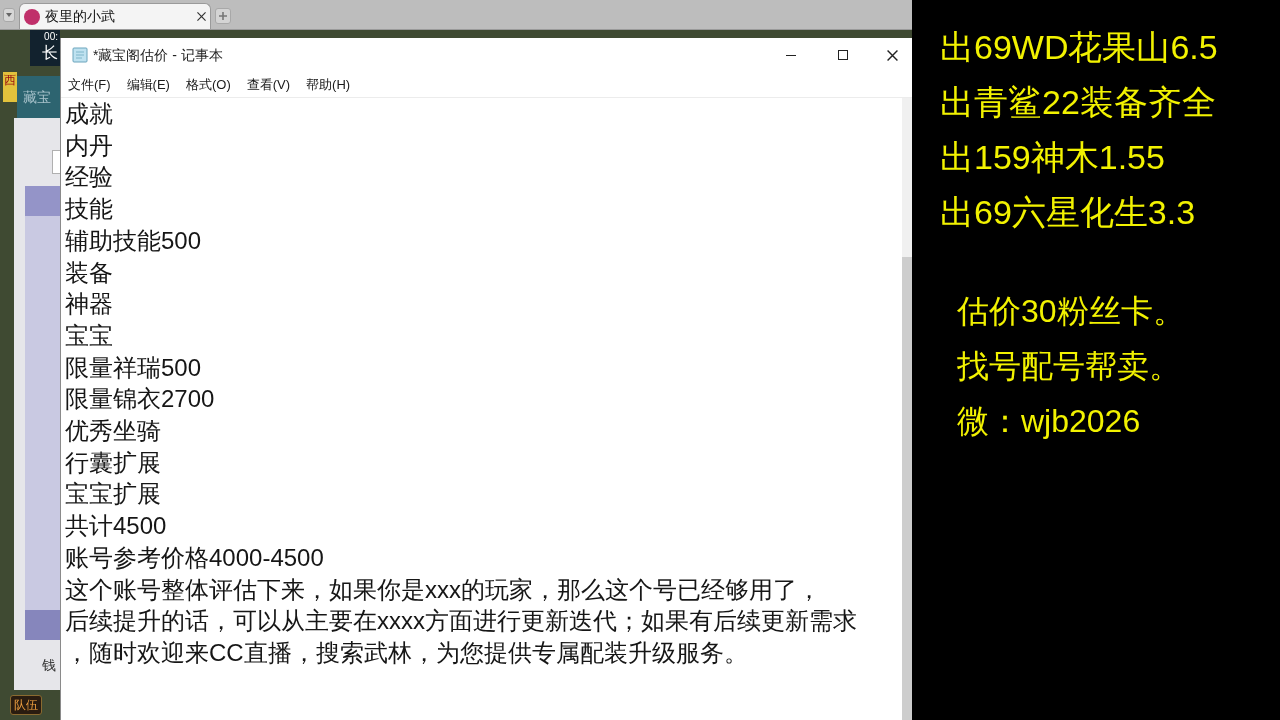 This screenshot has width=1280, height=720. What do you see at coordinates (1079, 47) in the screenshot?
I see `listing-text: 出69WD花果山6.5` at bounding box center [1079, 47].